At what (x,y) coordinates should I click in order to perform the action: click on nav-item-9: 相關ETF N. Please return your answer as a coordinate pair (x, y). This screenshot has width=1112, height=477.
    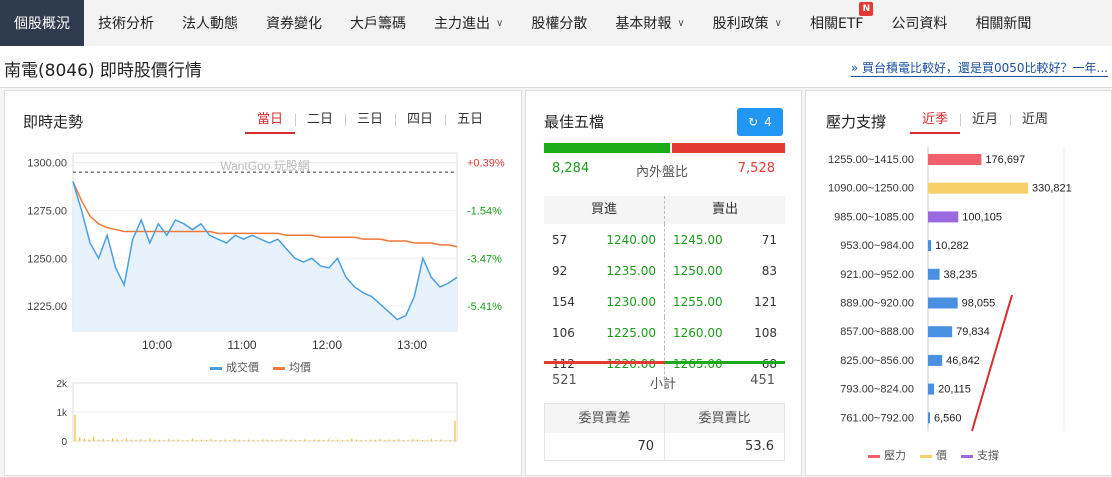
    Looking at the image, I should click on (836, 23).